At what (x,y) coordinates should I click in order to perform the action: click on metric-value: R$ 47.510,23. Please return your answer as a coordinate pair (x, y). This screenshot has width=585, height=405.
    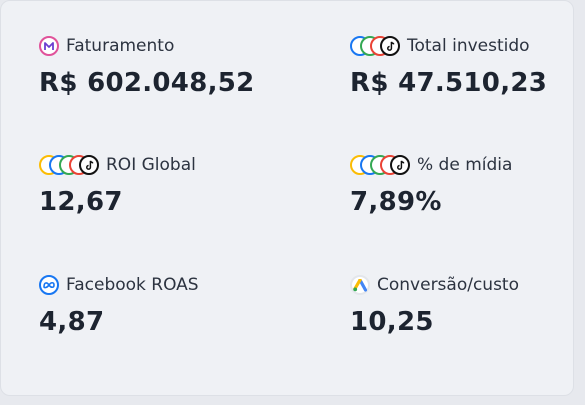
    Looking at the image, I should click on (449, 83).